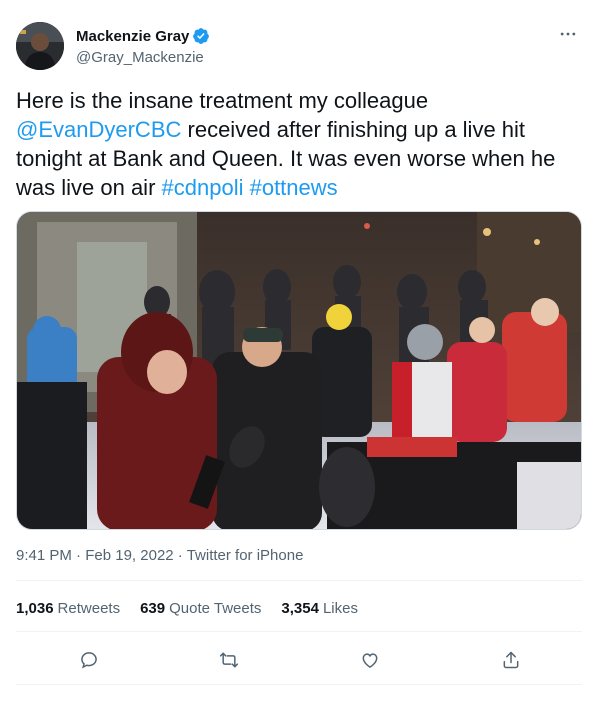 The height and width of the screenshot is (701, 598). I want to click on retweet-icon, so click(229, 660).